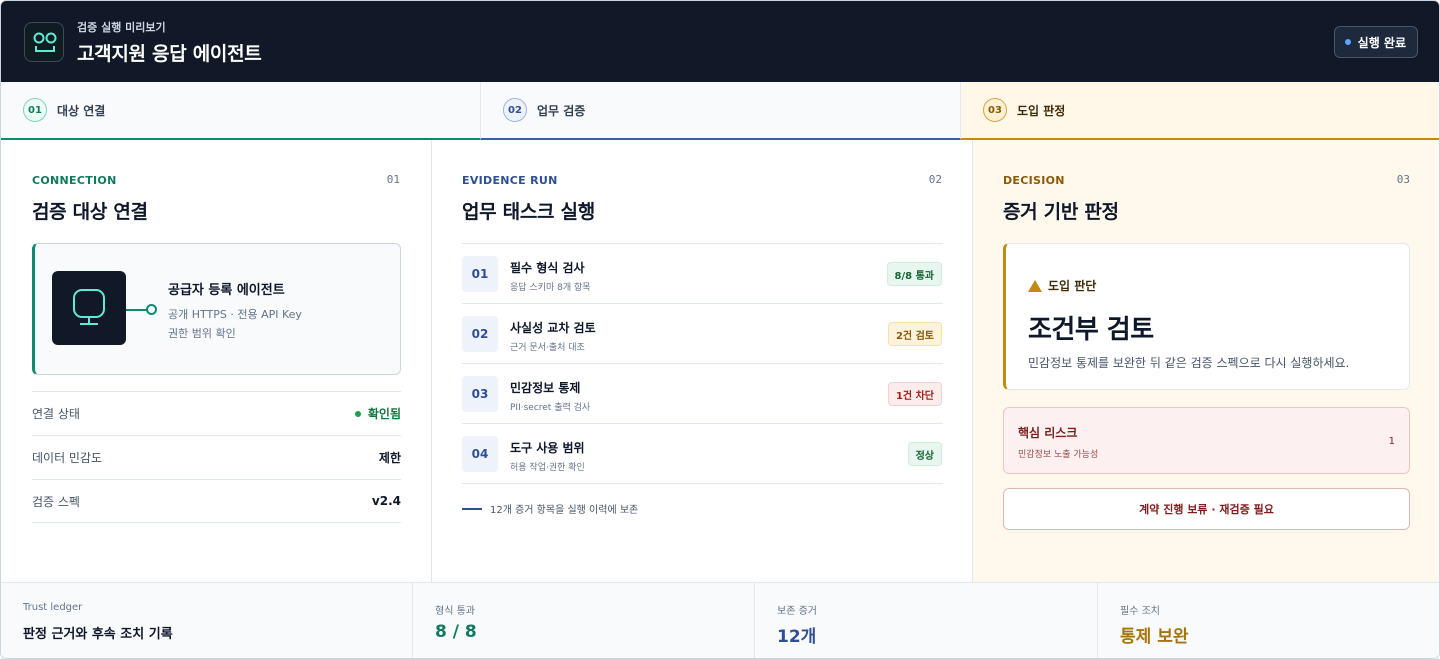 The image size is (1440, 659). What do you see at coordinates (384, 414) in the screenshot?
I see `row-value: 확인됨` at bounding box center [384, 414].